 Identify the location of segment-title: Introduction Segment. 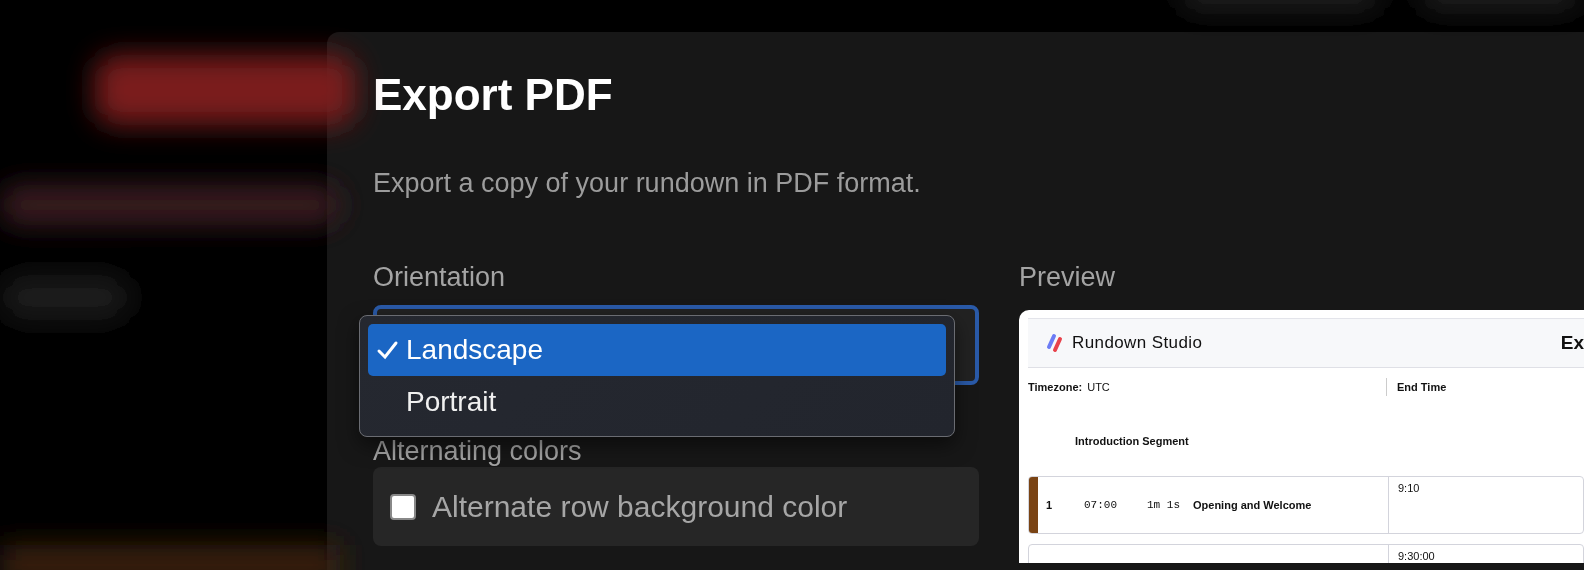
(1132, 441).